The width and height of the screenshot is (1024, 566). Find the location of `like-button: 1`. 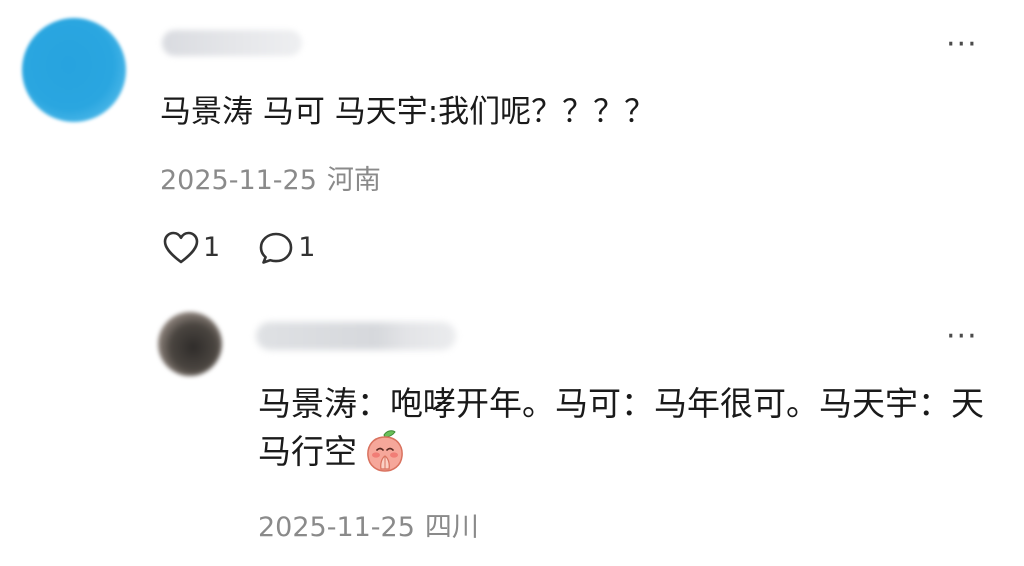

like-button: 1 is located at coordinates (191, 248).